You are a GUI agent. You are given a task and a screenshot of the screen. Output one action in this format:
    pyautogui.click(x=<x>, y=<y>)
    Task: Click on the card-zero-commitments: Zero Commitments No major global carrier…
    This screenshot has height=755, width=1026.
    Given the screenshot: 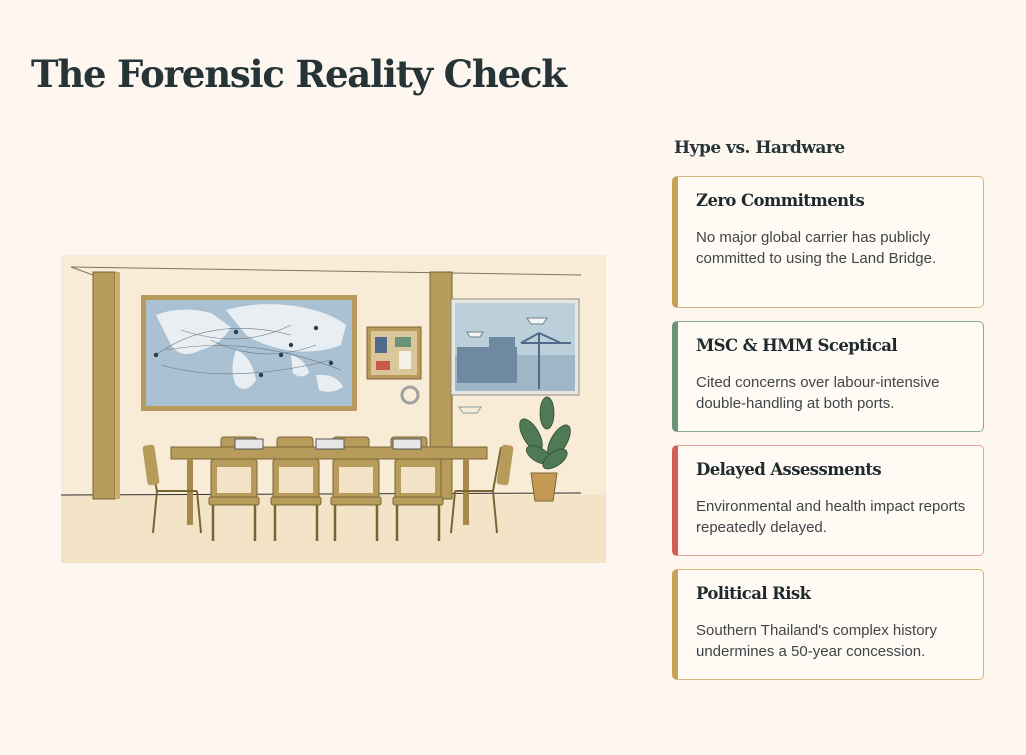 What is the action you would take?
    pyautogui.click(x=828, y=242)
    